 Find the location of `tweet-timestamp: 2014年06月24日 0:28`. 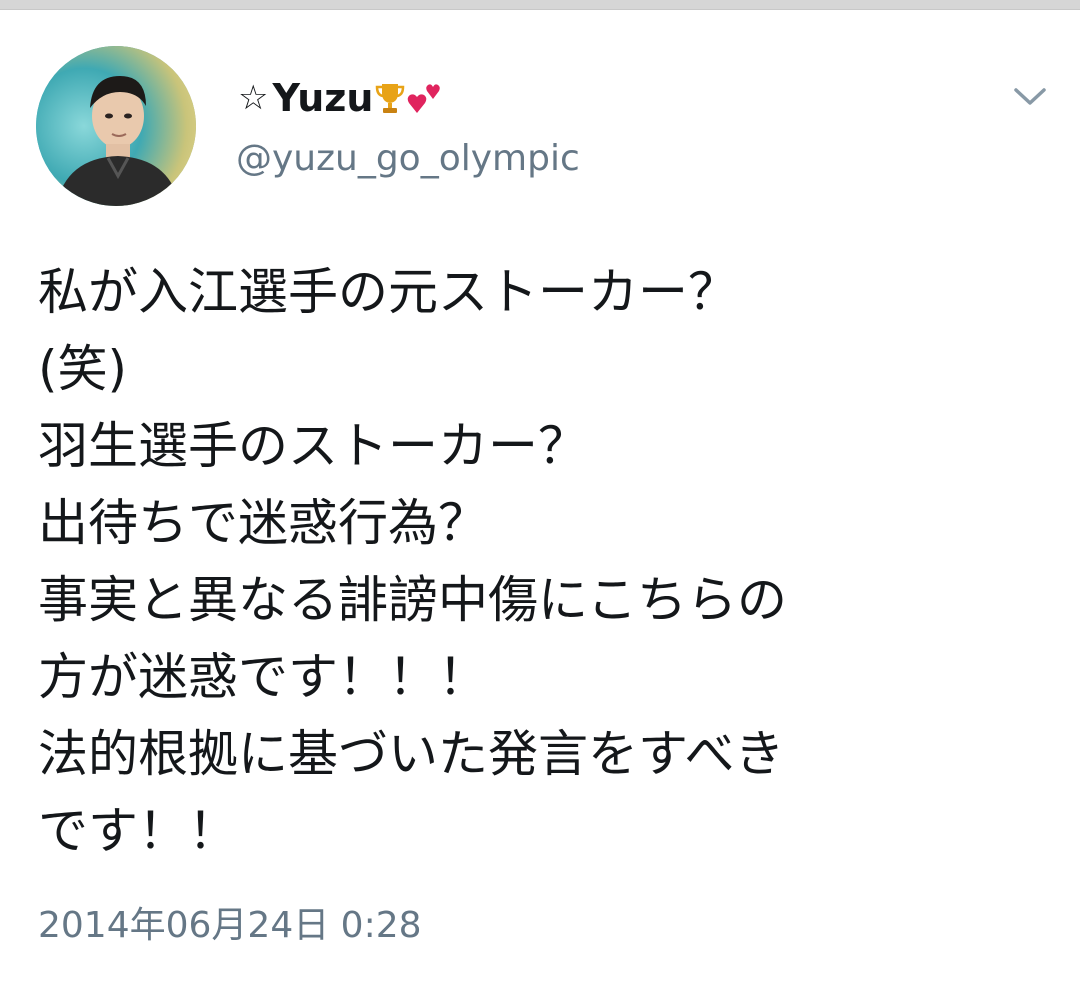

tweet-timestamp: 2014年06月24日 0:28 is located at coordinates (230, 922).